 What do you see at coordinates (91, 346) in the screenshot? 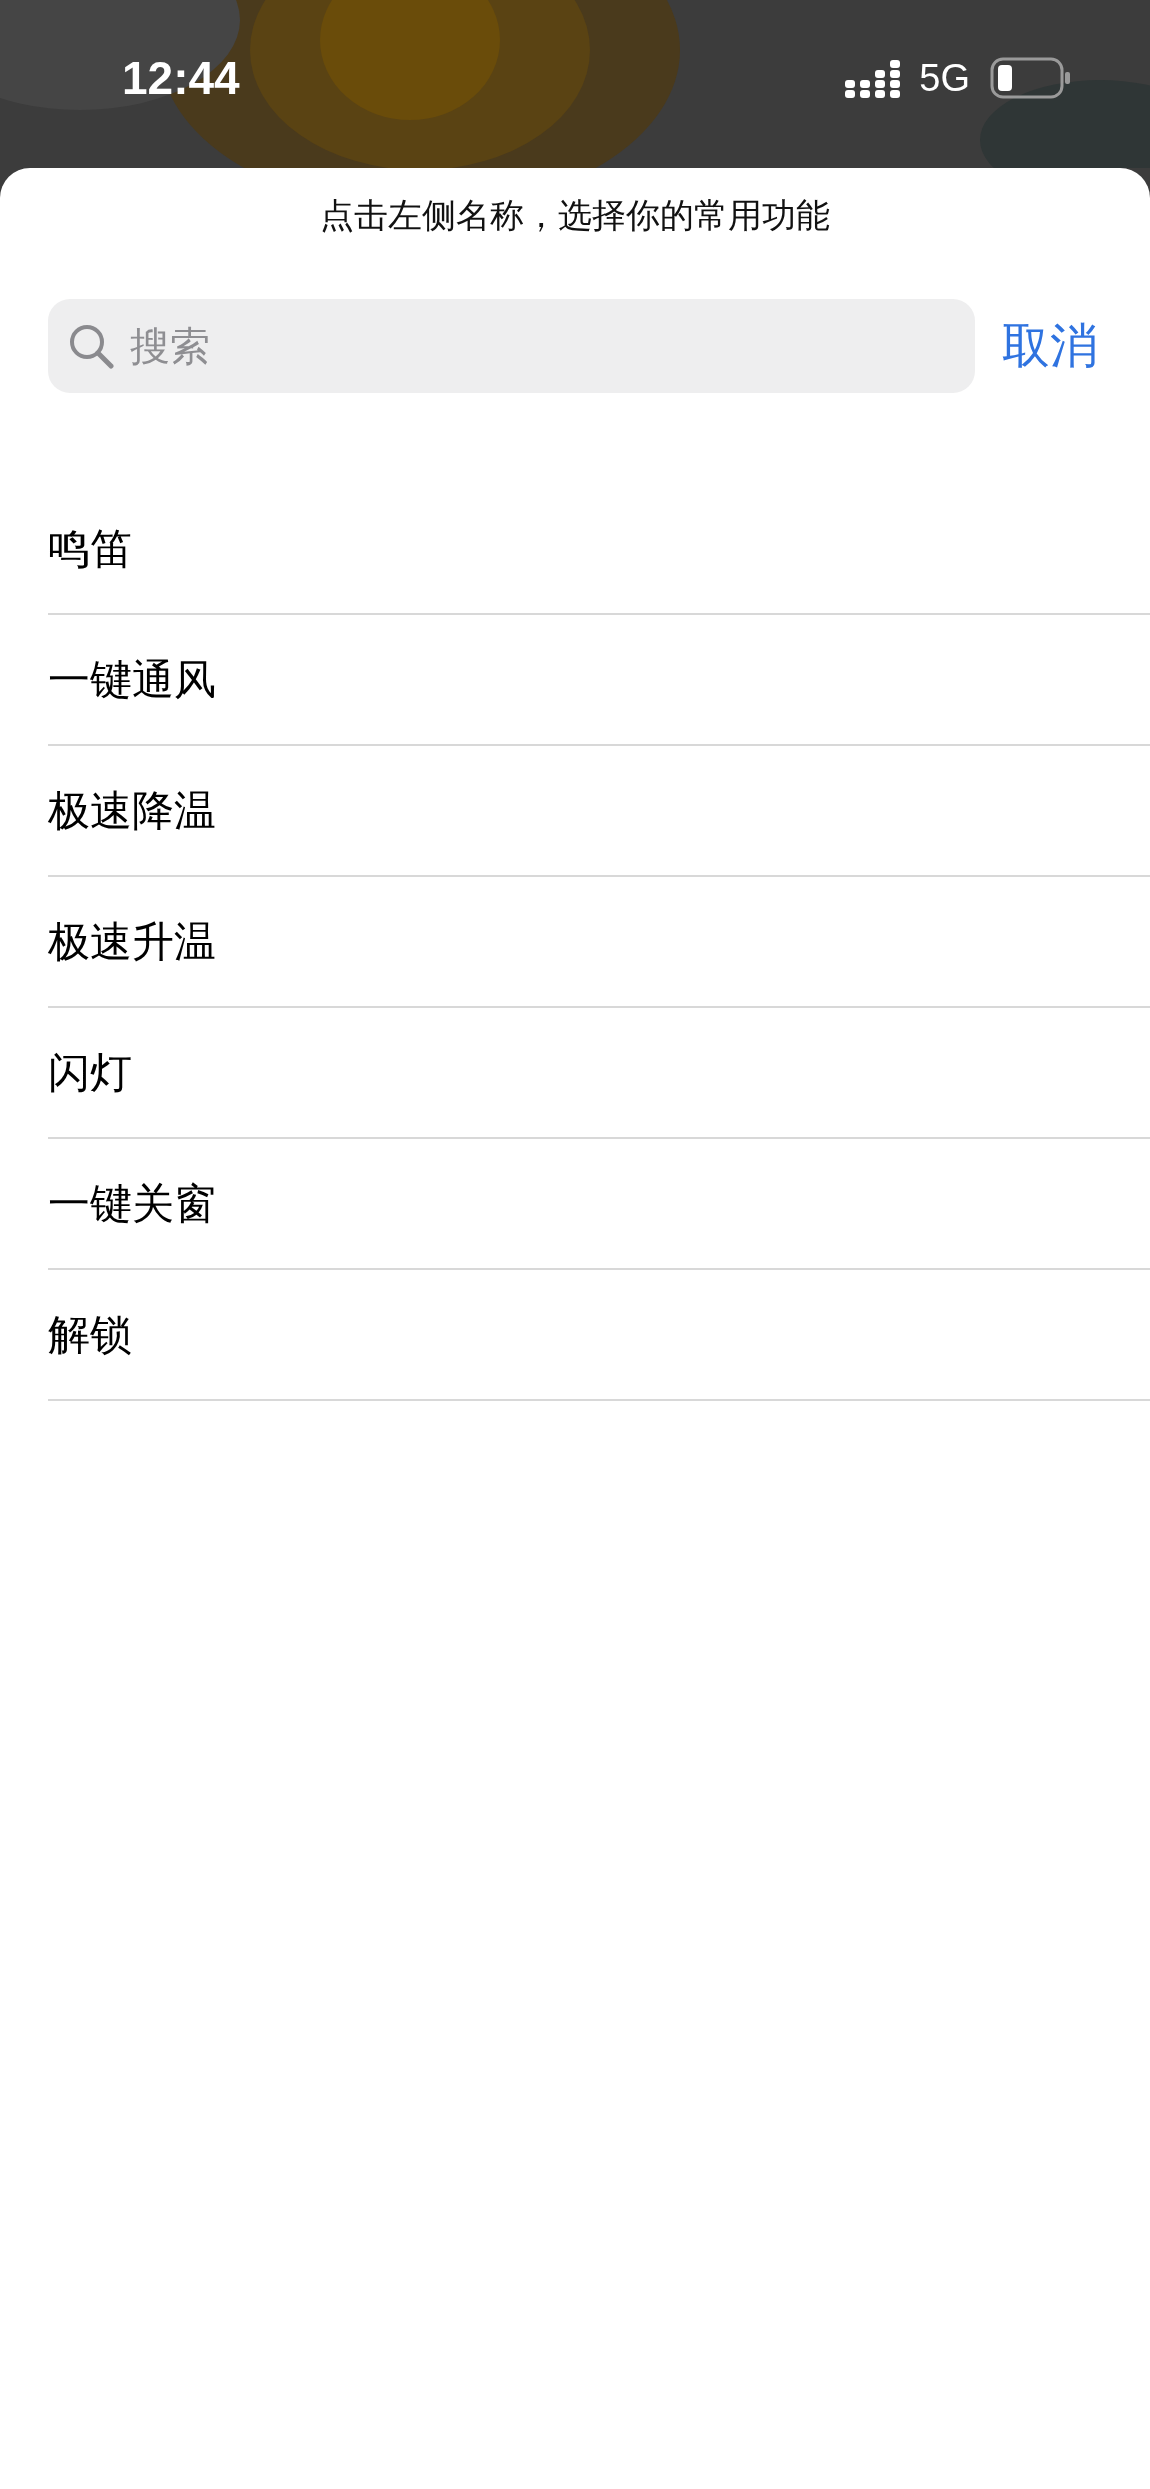
I see `search-icon` at bounding box center [91, 346].